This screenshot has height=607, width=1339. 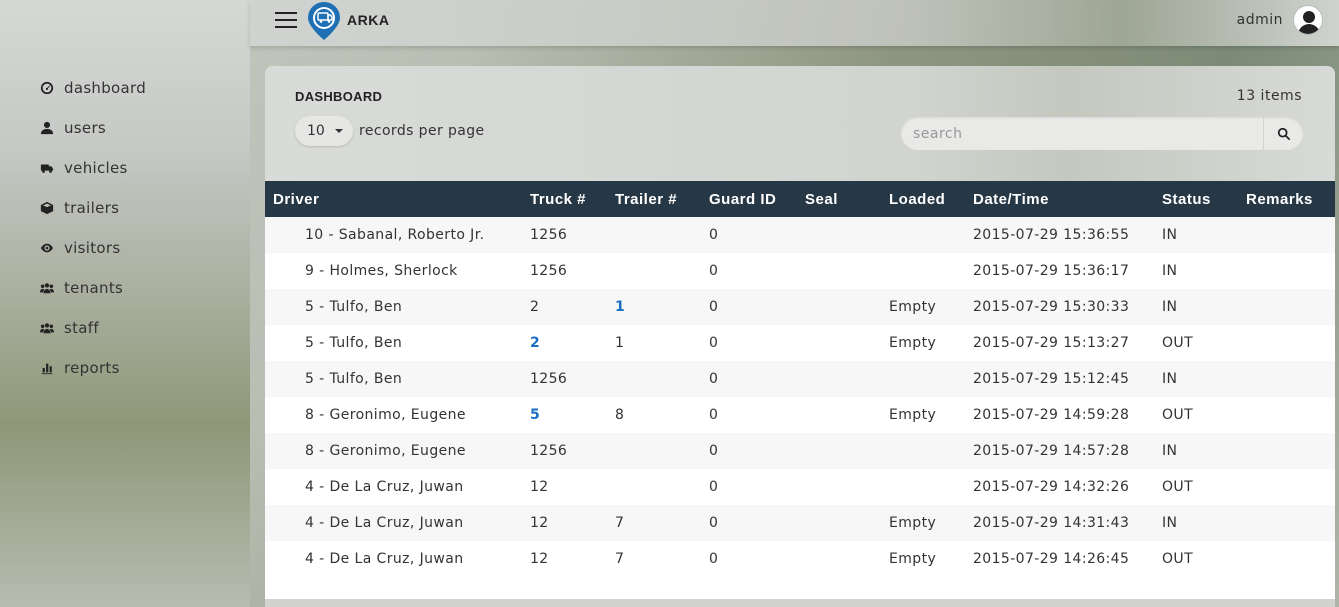 What do you see at coordinates (654, 307) in the screenshot?
I see `trailer-cell: 1` at bounding box center [654, 307].